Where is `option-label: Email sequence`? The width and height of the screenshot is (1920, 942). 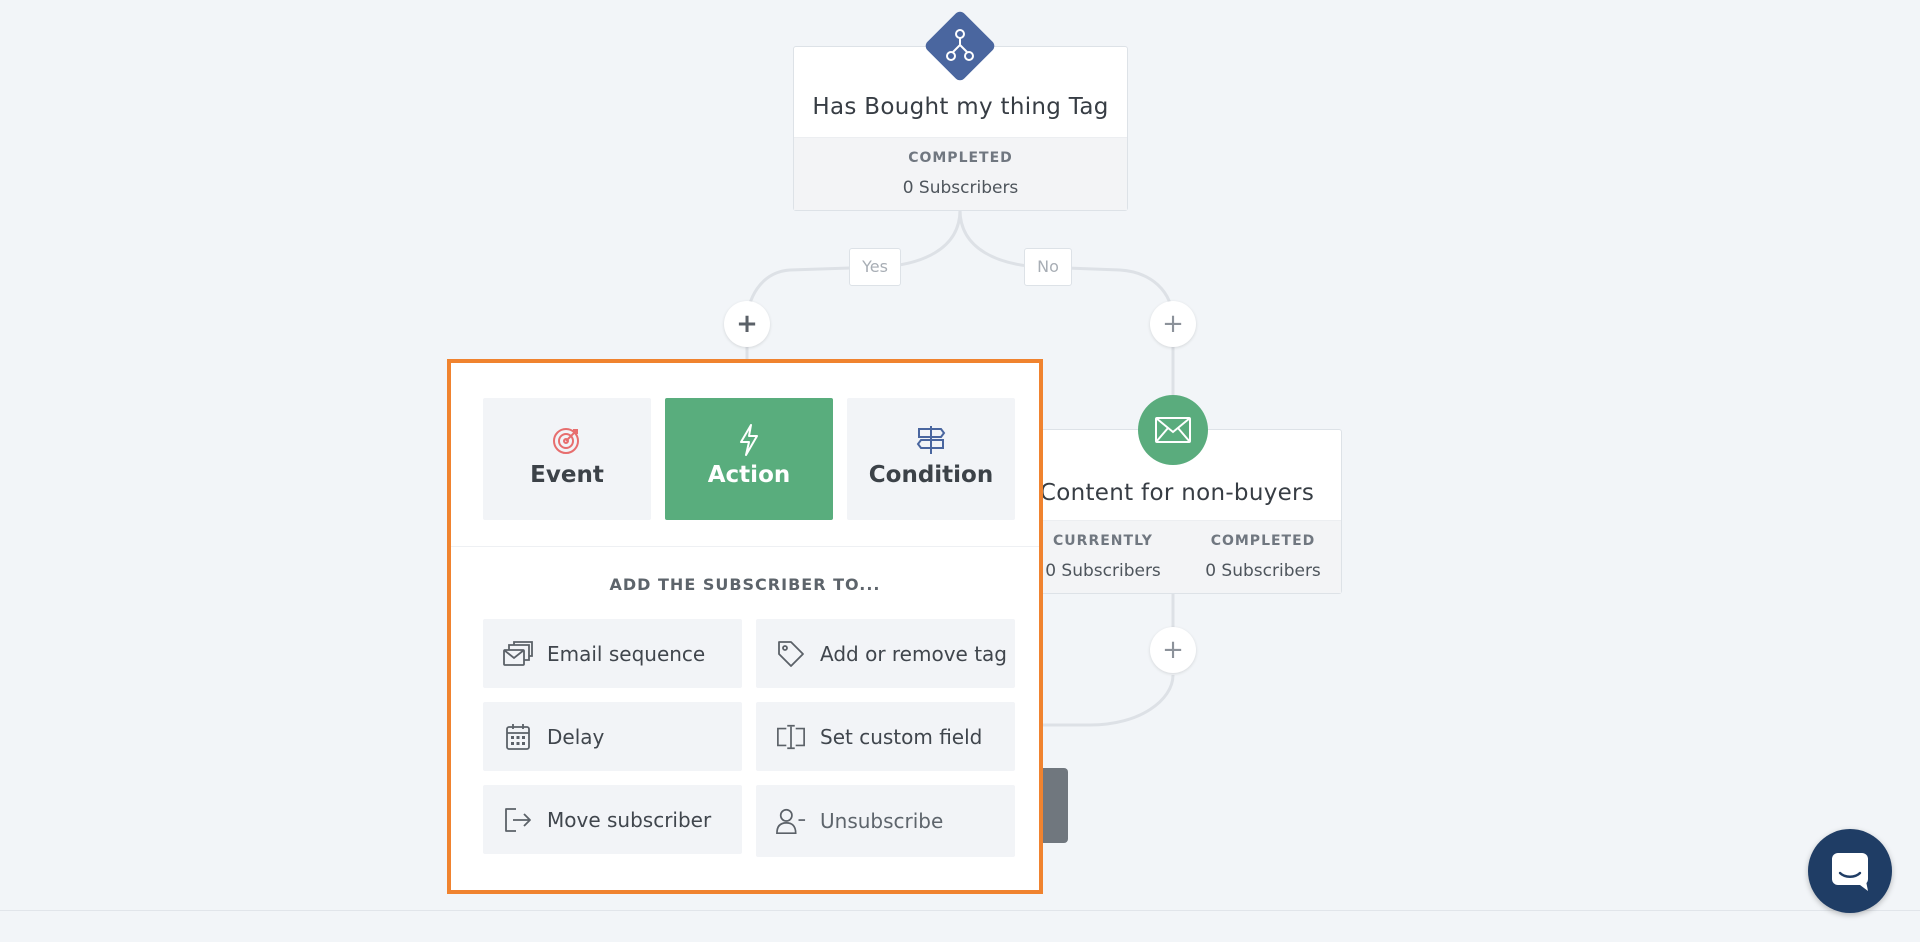 option-label: Email sequence is located at coordinates (626, 653).